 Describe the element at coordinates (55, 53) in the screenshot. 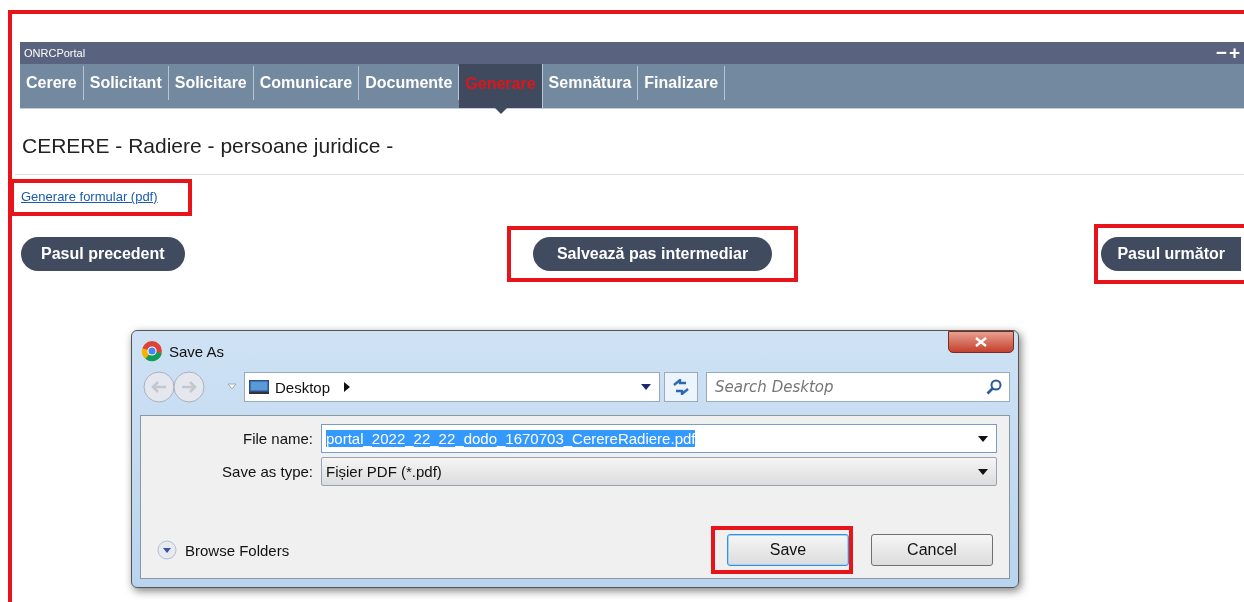

I see `portal-title: ONRCPortal` at that location.